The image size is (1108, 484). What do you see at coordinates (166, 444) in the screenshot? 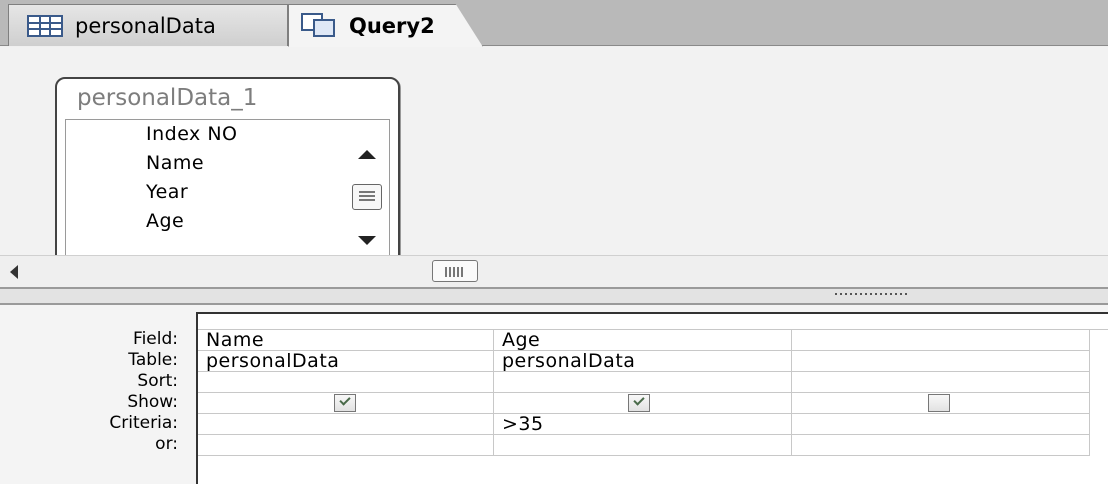
I see `row-label-or: or:` at bounding box center [166, 444].